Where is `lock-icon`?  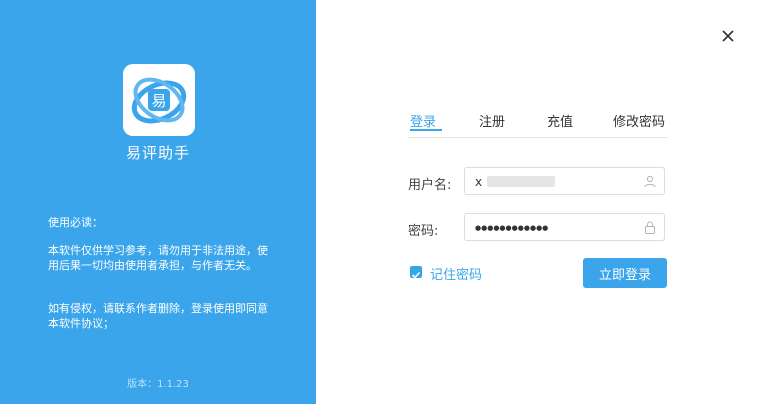
lock-icon is located at coordinates (650, 227).